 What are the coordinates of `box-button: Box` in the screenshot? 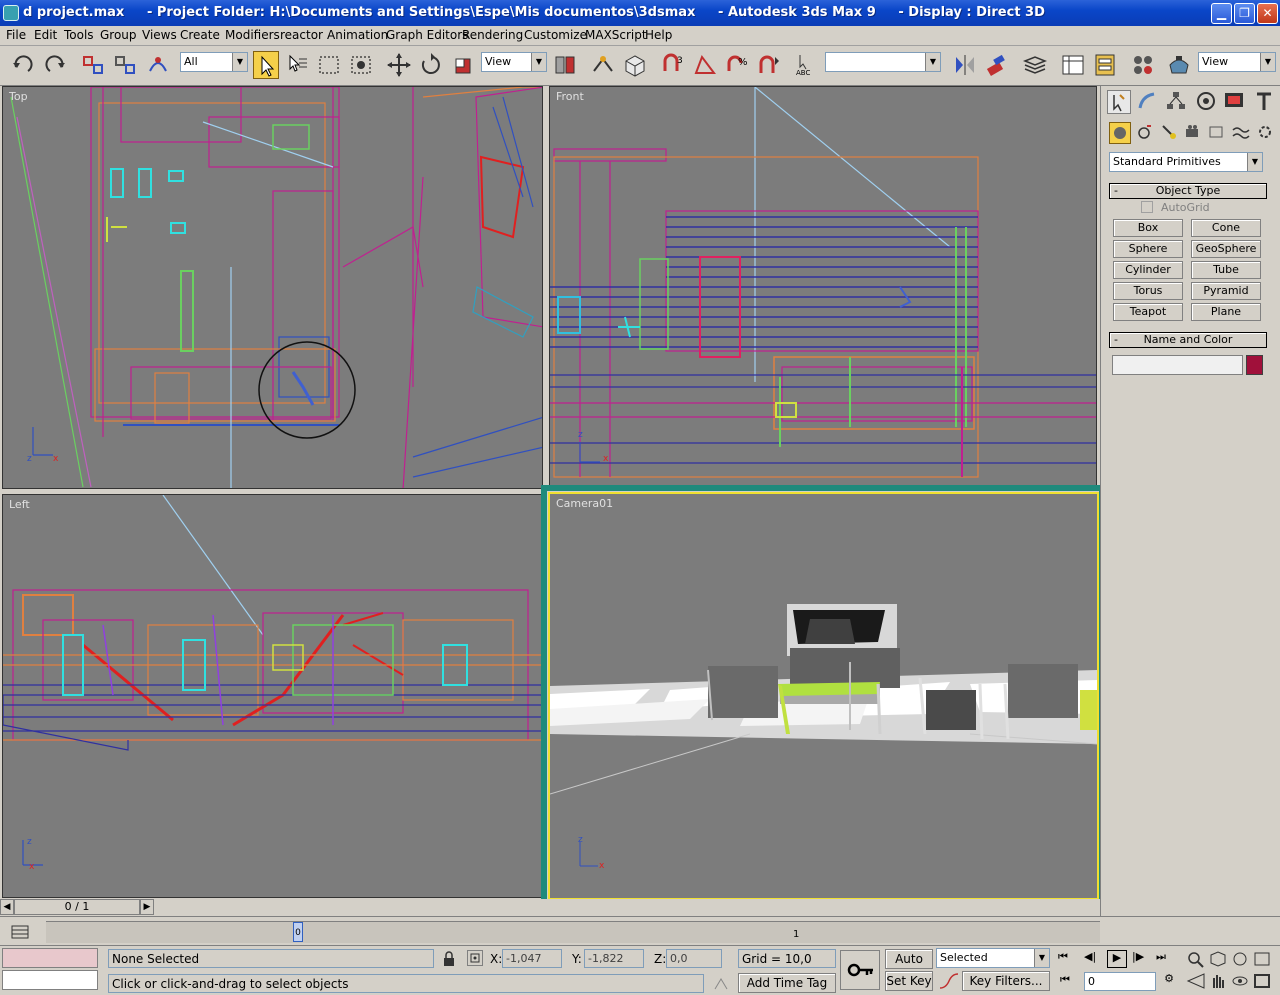 It's located at (1148, 228).